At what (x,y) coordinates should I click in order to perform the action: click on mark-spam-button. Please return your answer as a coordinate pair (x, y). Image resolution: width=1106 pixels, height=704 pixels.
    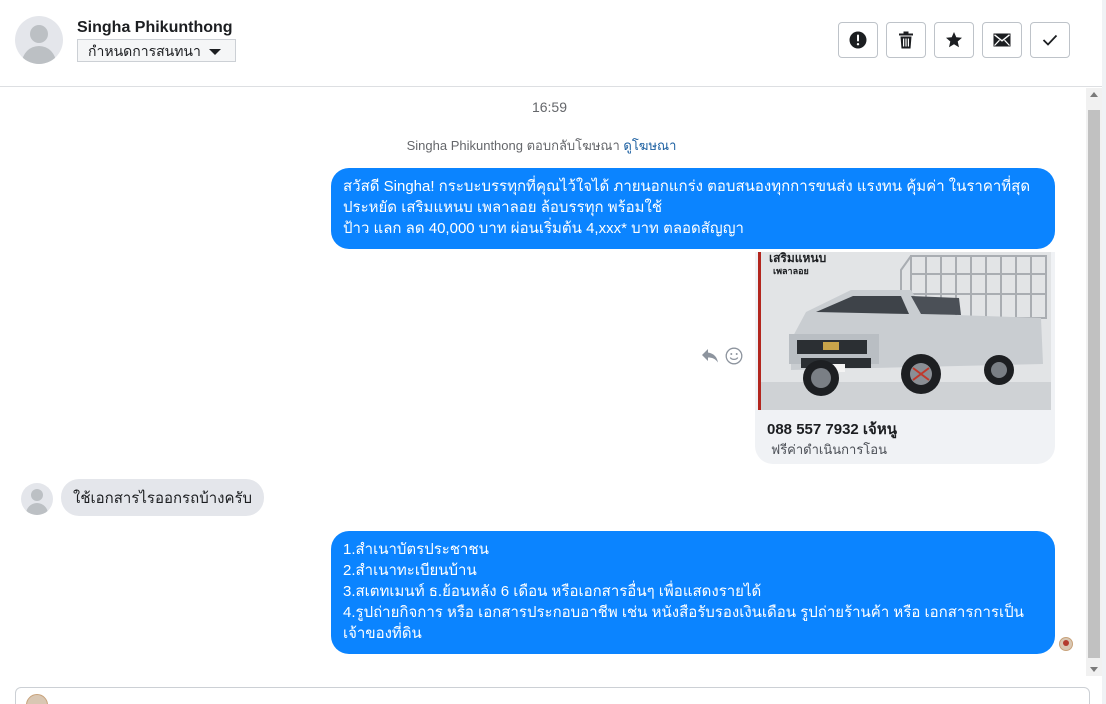
    Looking at the image, I should click on (858, 40).